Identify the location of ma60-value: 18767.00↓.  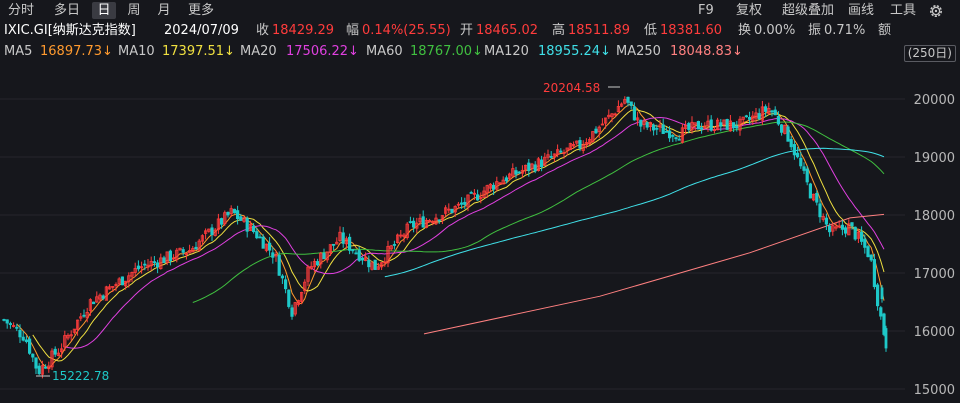
(446, 51).